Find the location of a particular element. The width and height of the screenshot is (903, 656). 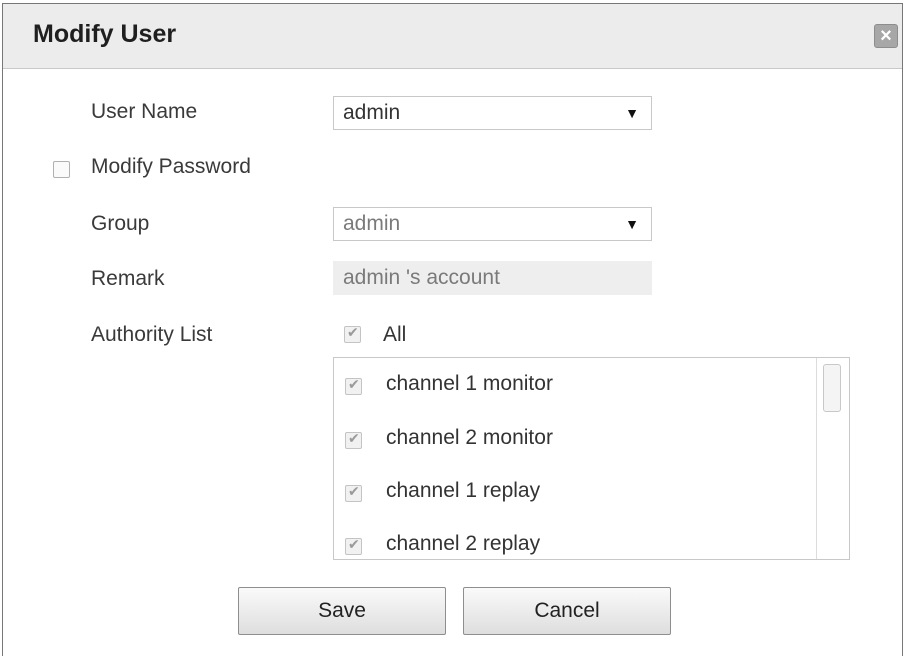

user-name-value: admin is located at coordinates (372, 112).